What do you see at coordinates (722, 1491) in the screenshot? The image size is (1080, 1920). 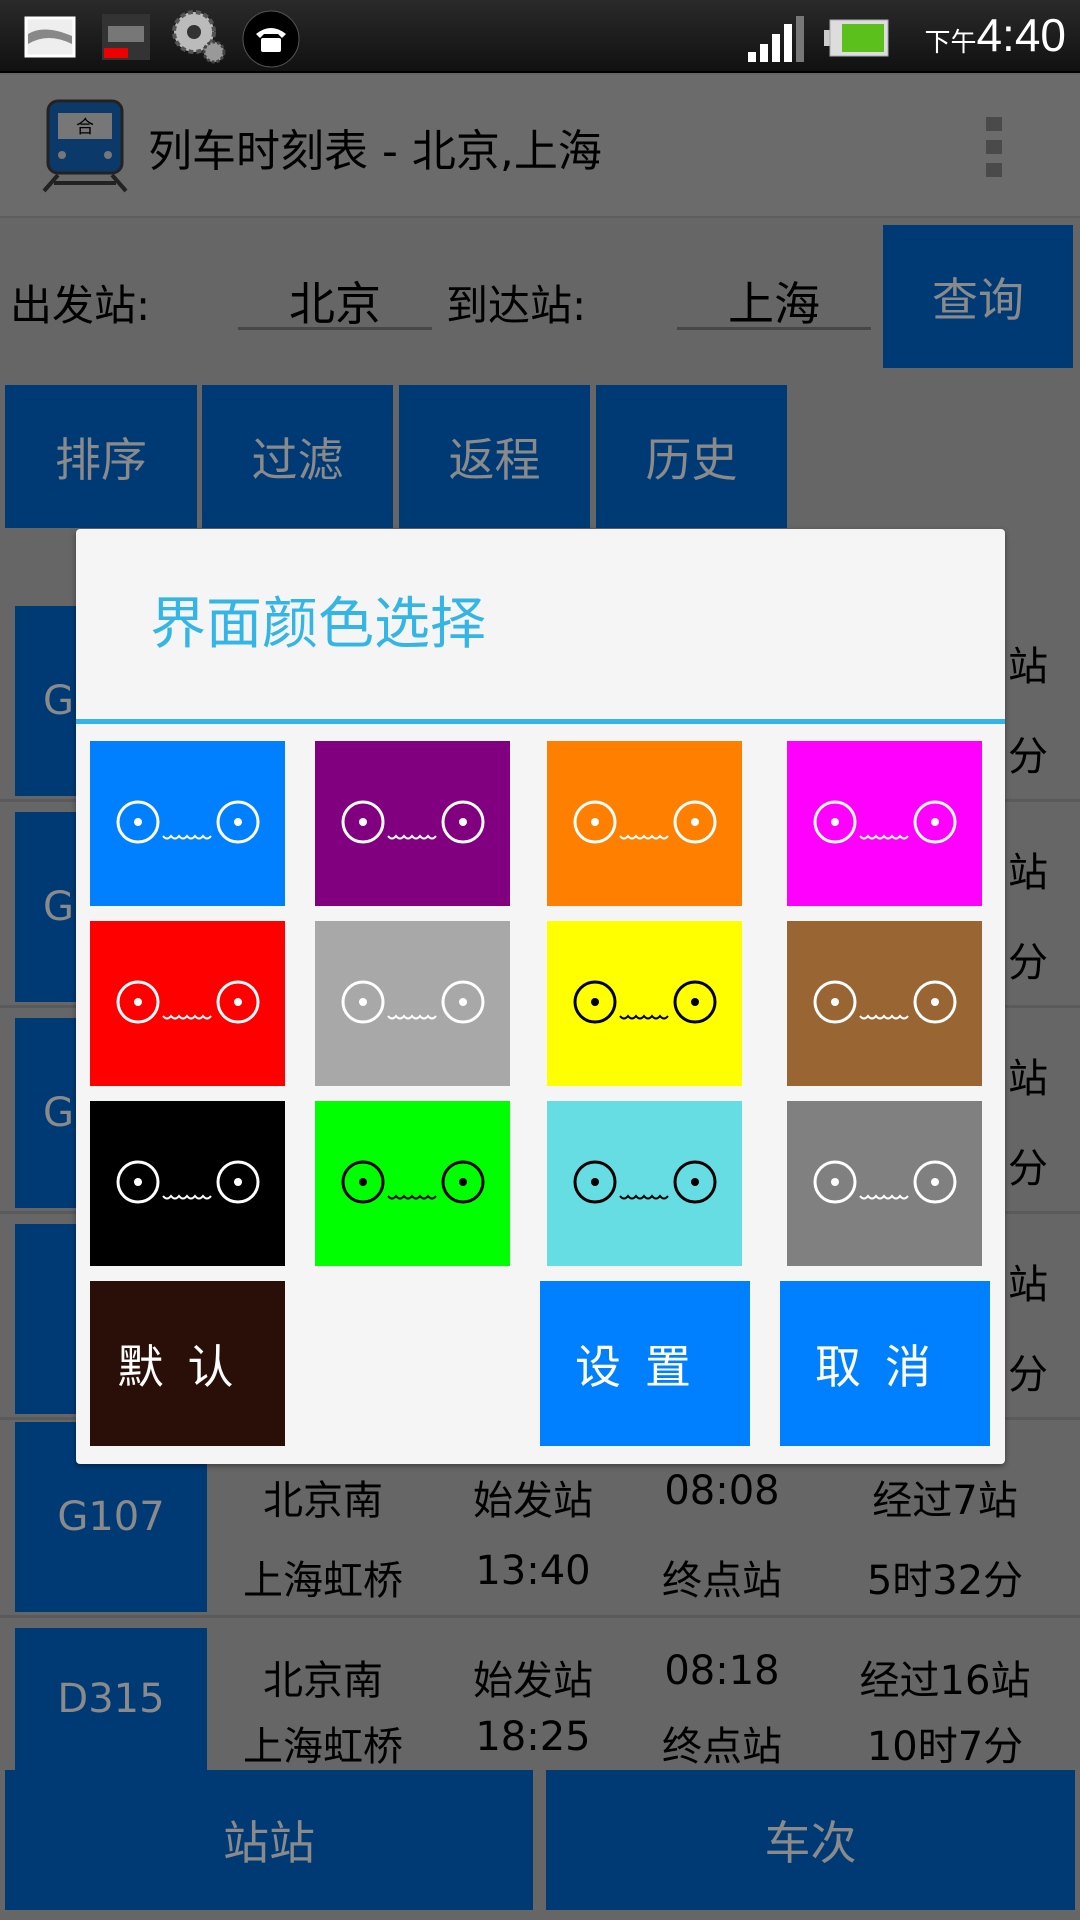 I see `depart-time: 08:08` at bounding box center [722, 1491].